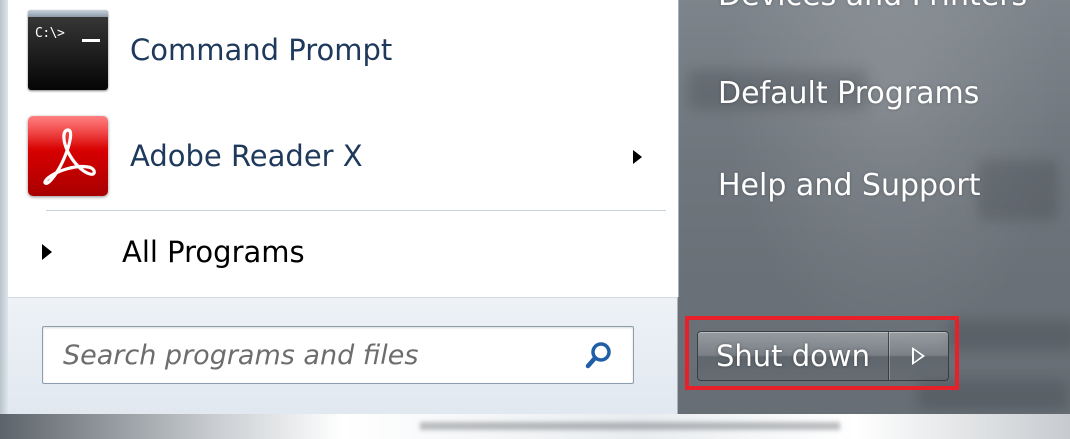 This screenshot has height=439, width=1070. Describe the element at coordinates (849, 185) in the screenshot. I see `menu-item-help-and-support: Help and Support` at that location.